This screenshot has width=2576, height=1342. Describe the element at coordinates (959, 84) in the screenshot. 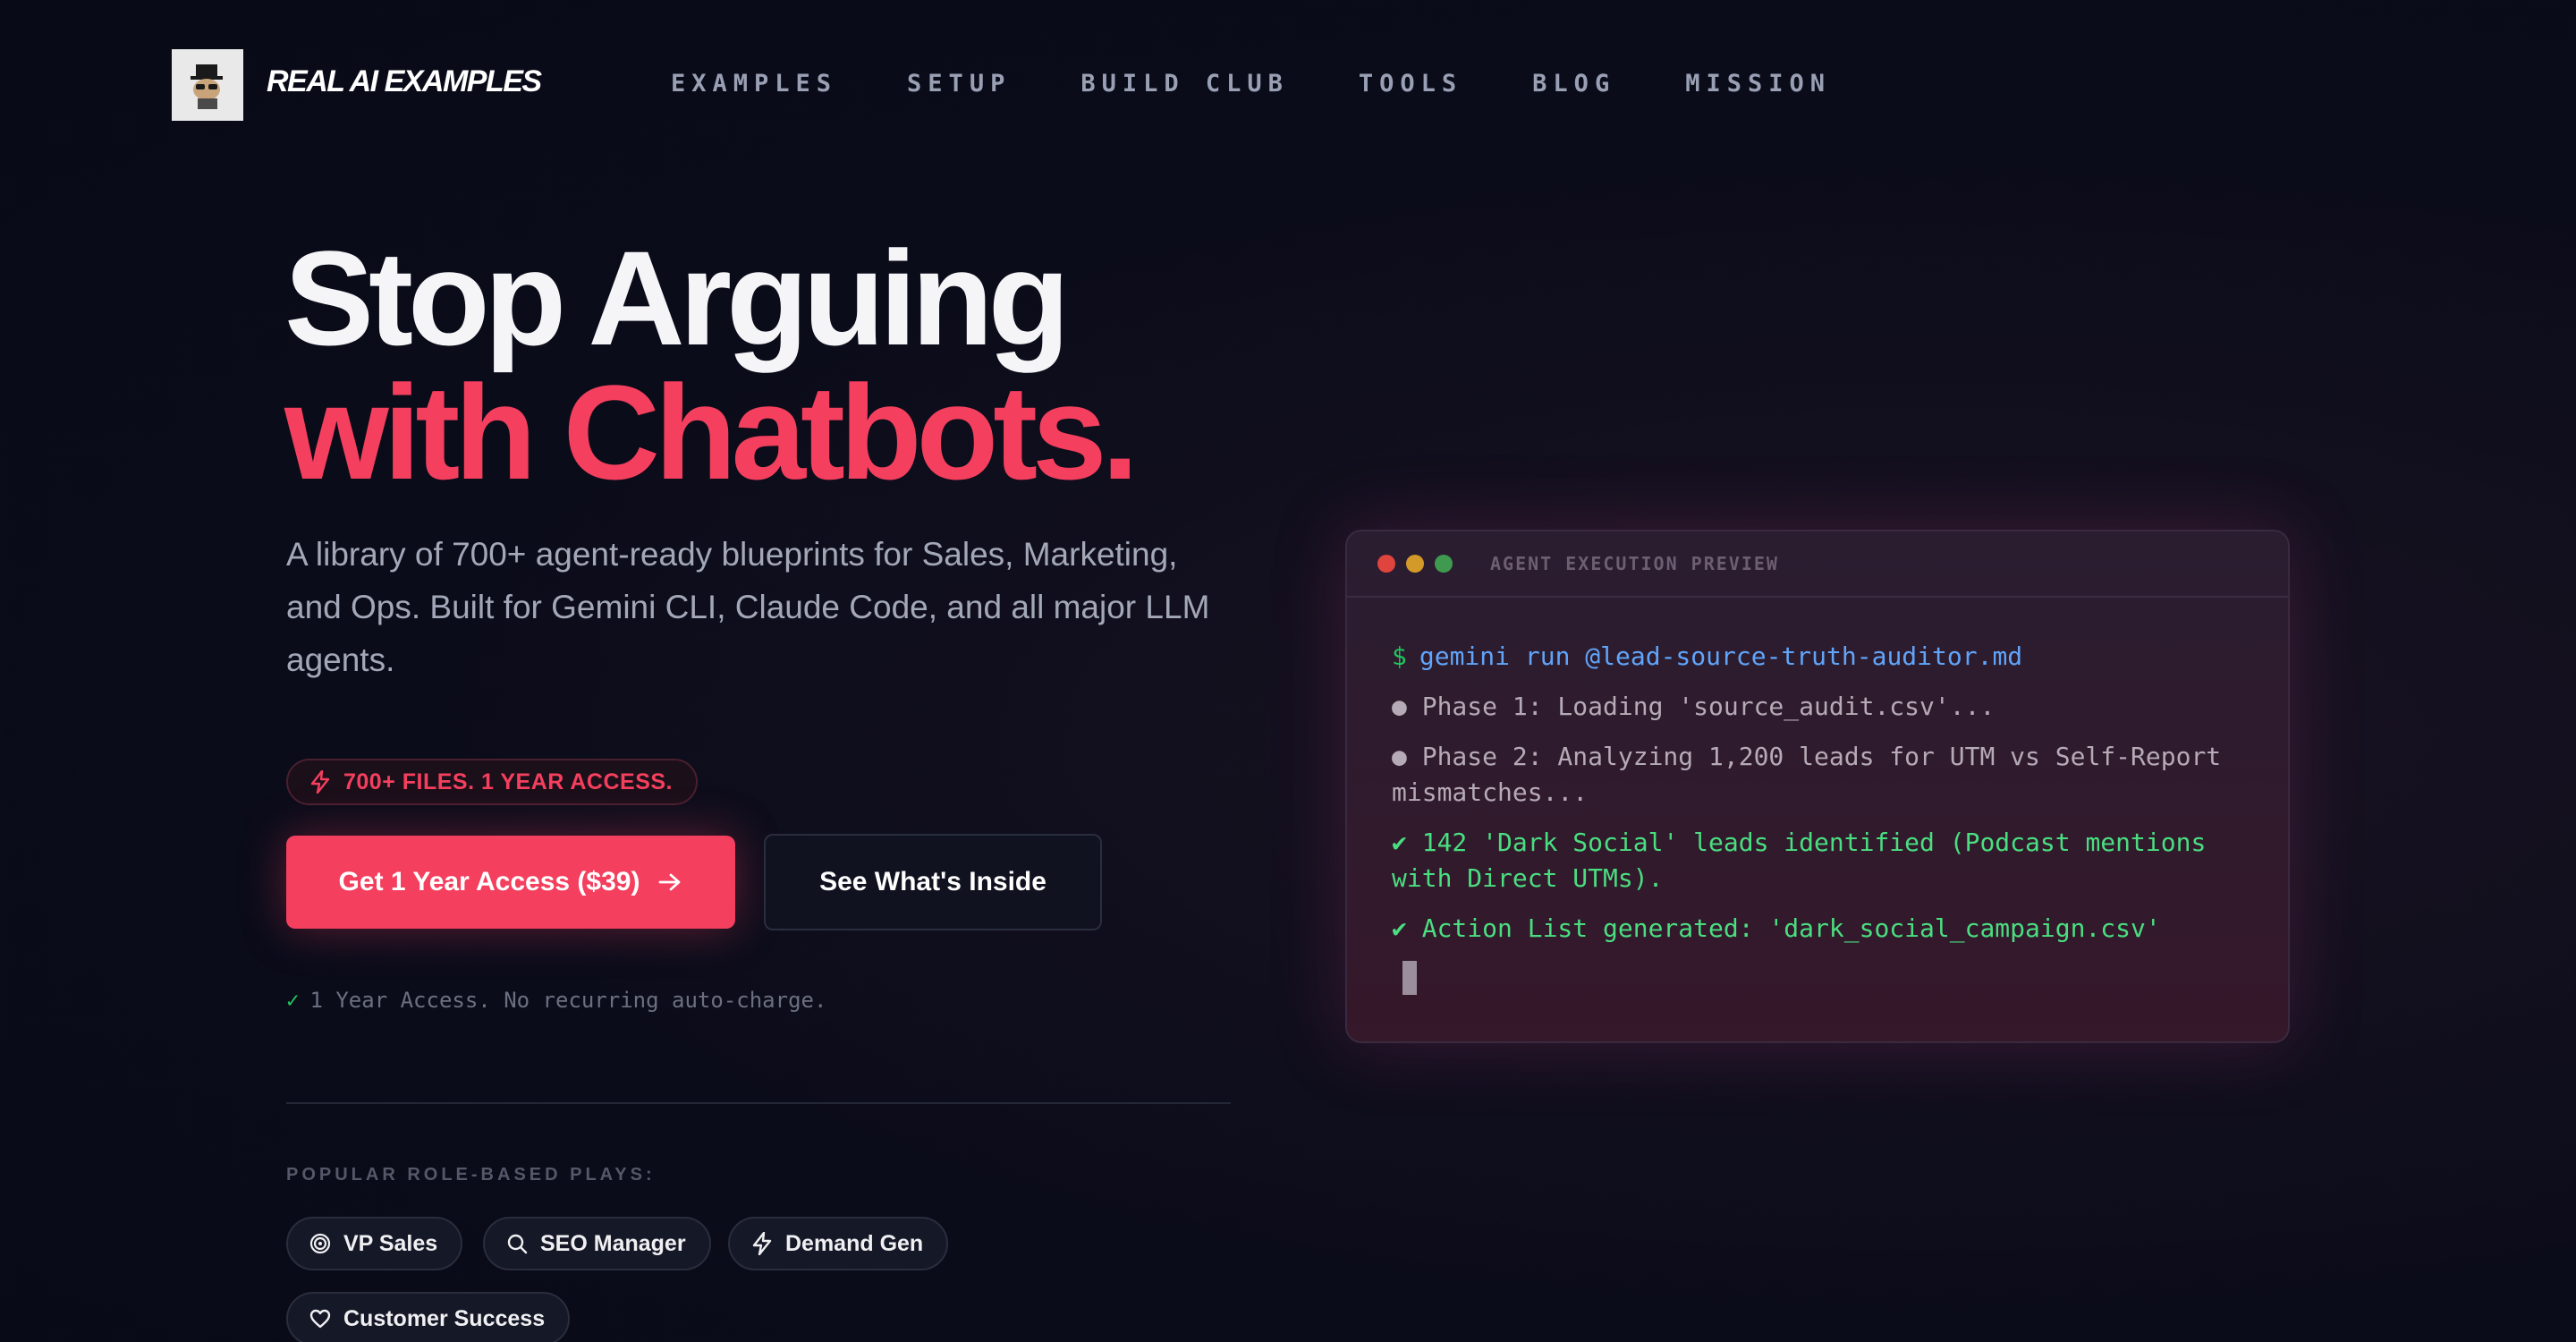

I see `nav-link-setup: SETUP` at that location.